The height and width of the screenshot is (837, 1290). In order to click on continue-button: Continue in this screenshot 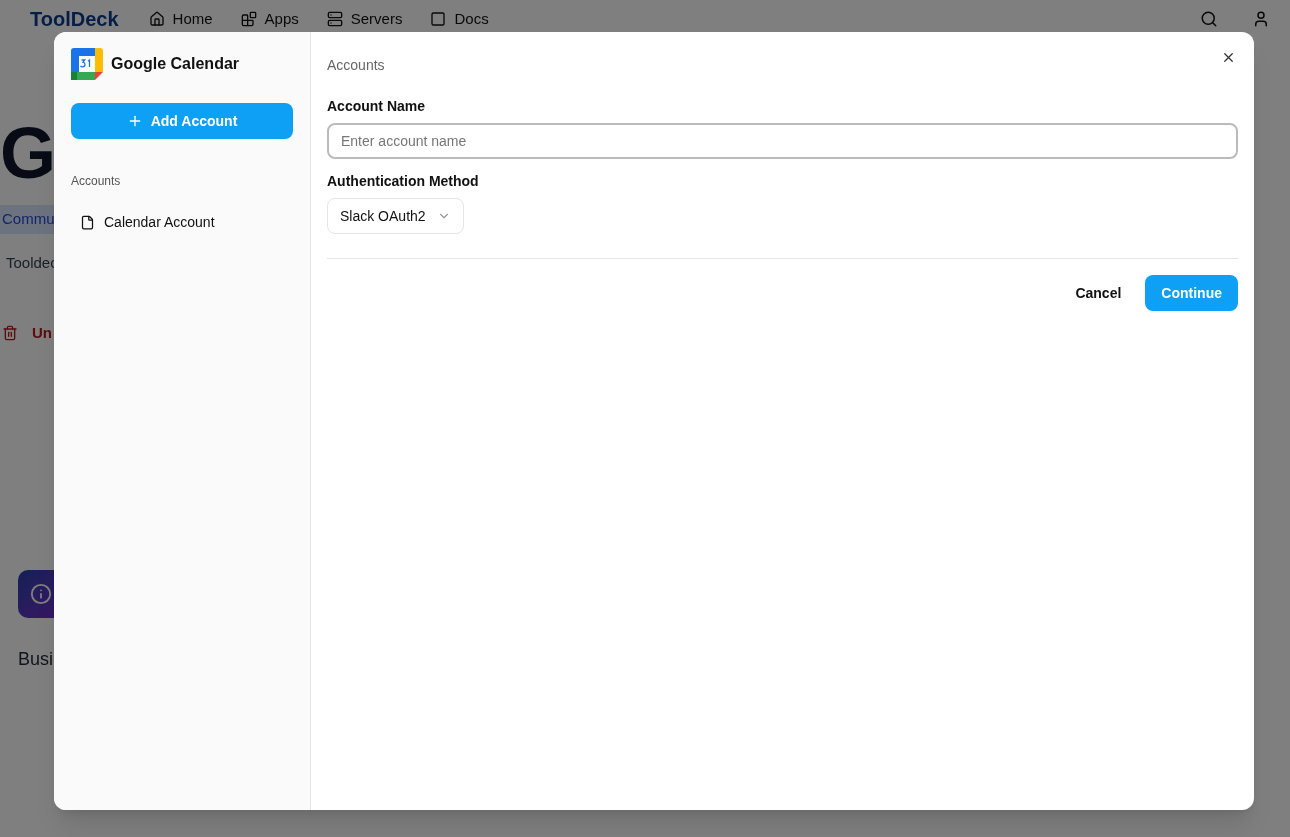, I will do `click(1191, 293)`.